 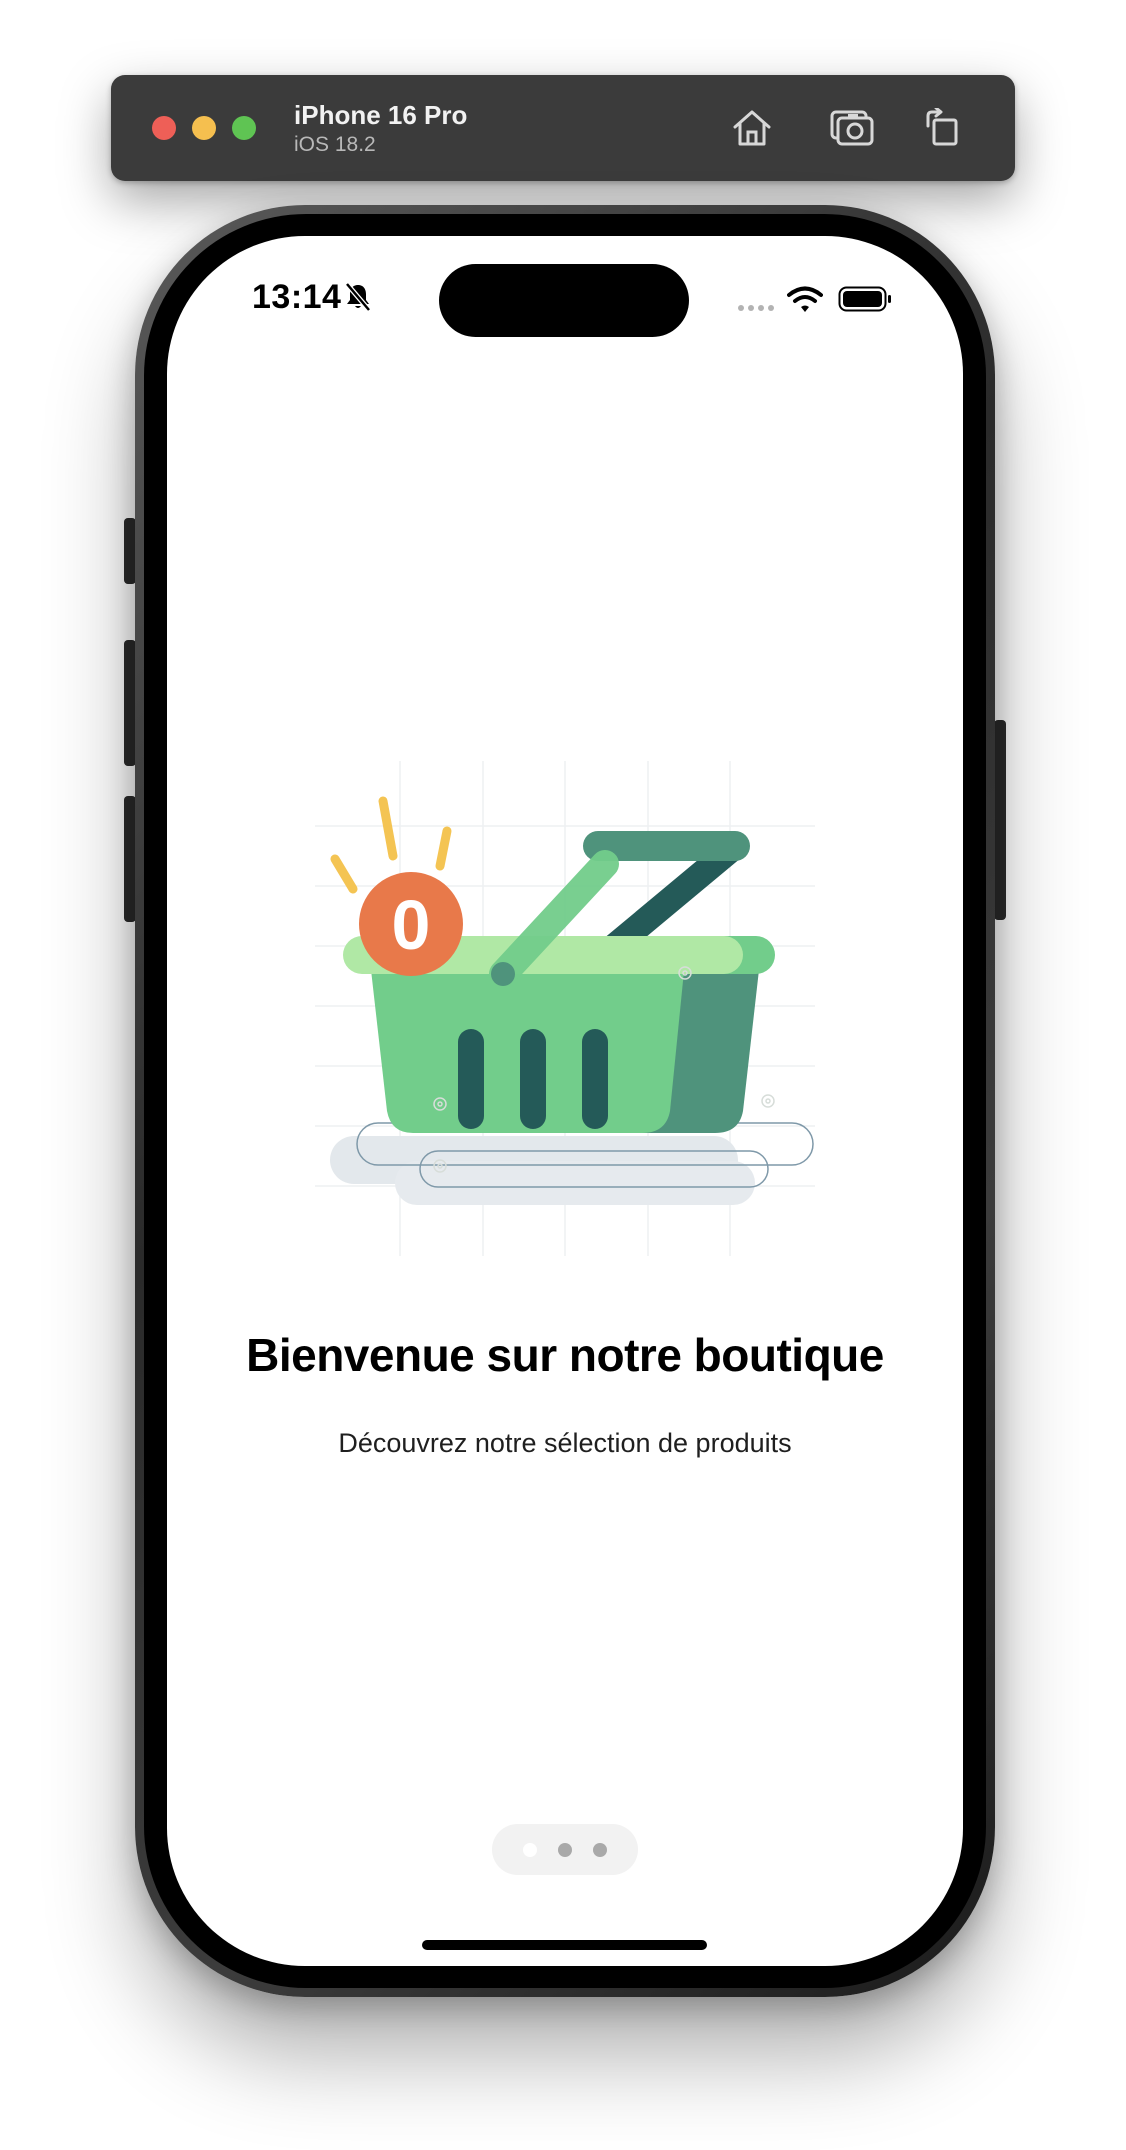 I want to click on wifi-icon, so click(x=805, y=299).